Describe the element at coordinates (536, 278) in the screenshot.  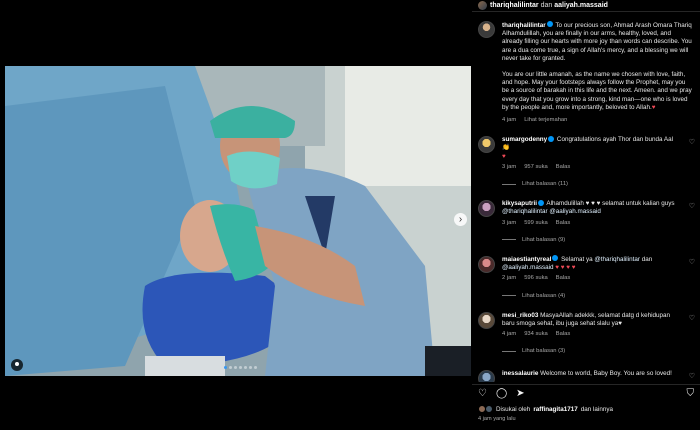
I see `comment-likes: 596 suka` at that location.